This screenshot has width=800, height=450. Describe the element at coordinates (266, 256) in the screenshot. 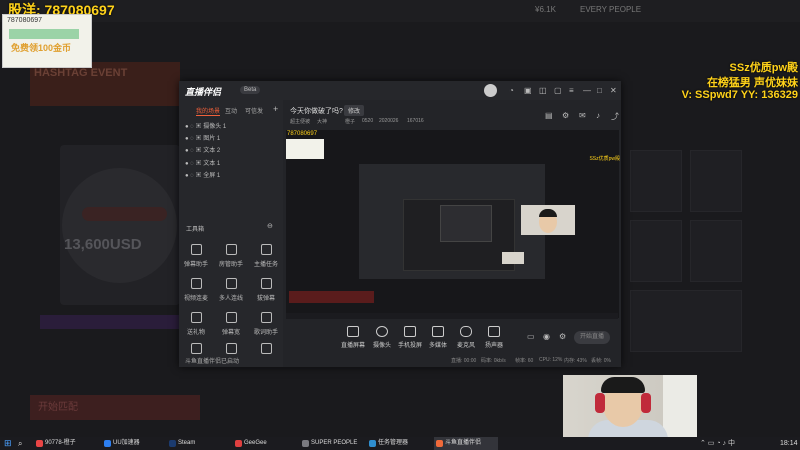

I see `tool-tasks: 主播任务` at that location.